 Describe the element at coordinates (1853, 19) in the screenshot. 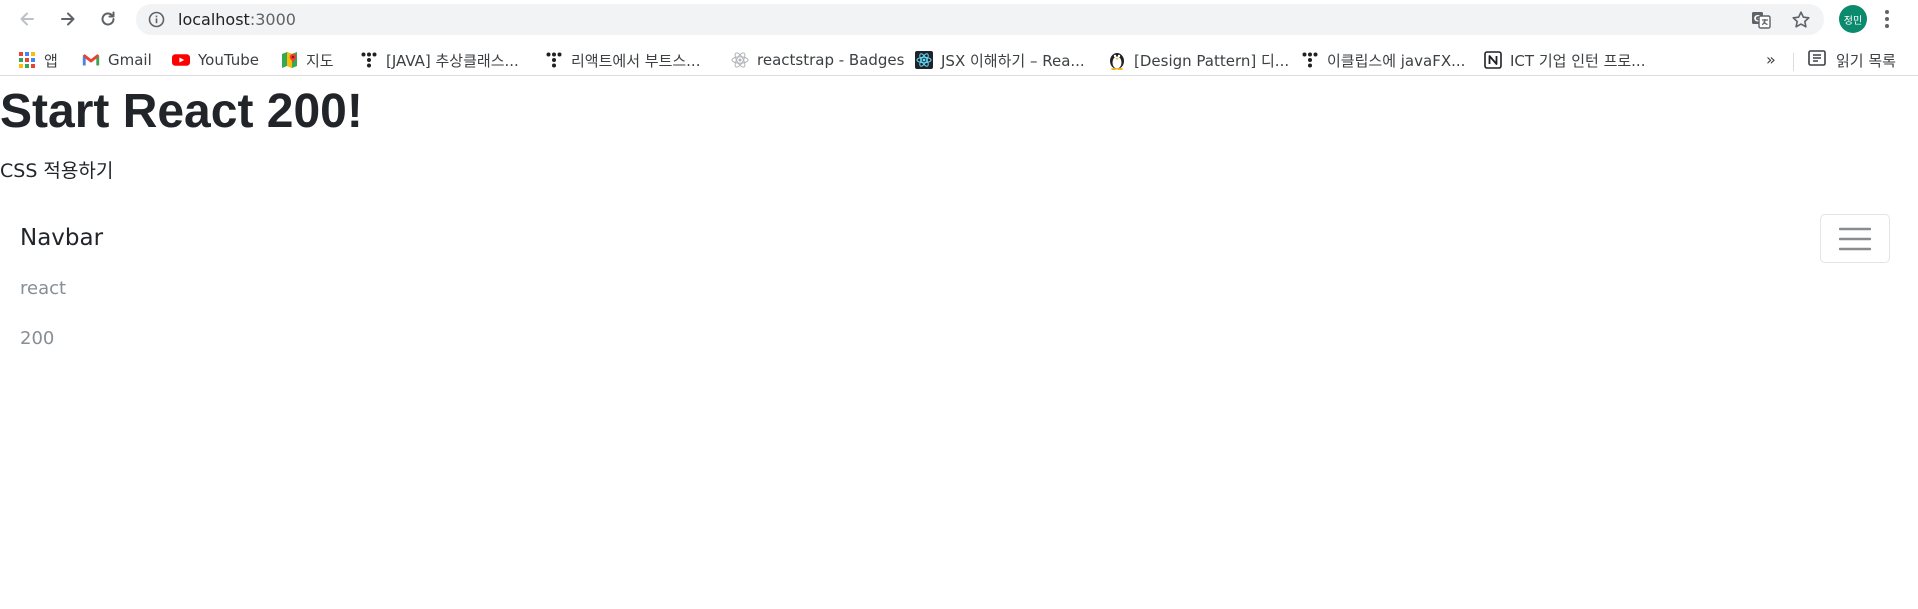

I see `profile-avatar: 정민` at that location.